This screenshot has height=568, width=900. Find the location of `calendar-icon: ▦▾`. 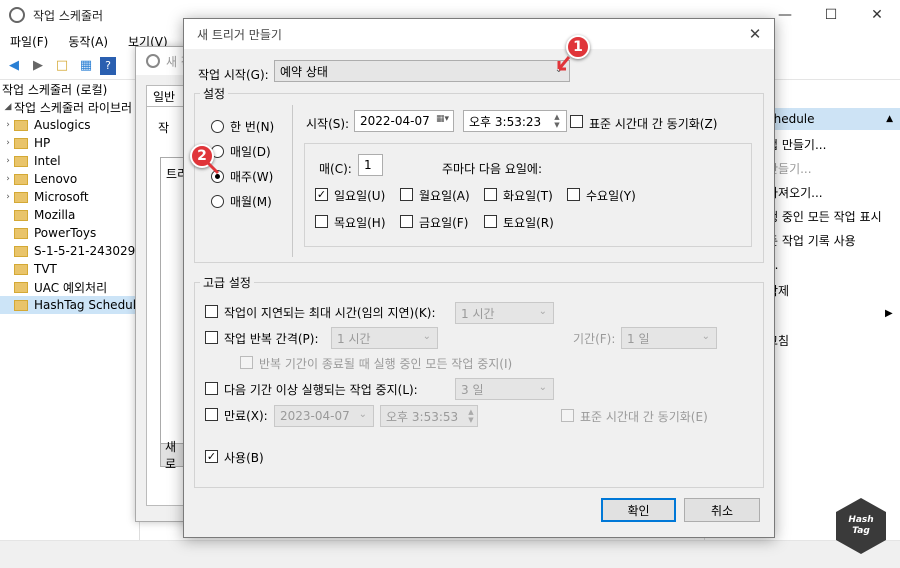

calendar-icon: ▦▾ is located at coordinates (442, 119).